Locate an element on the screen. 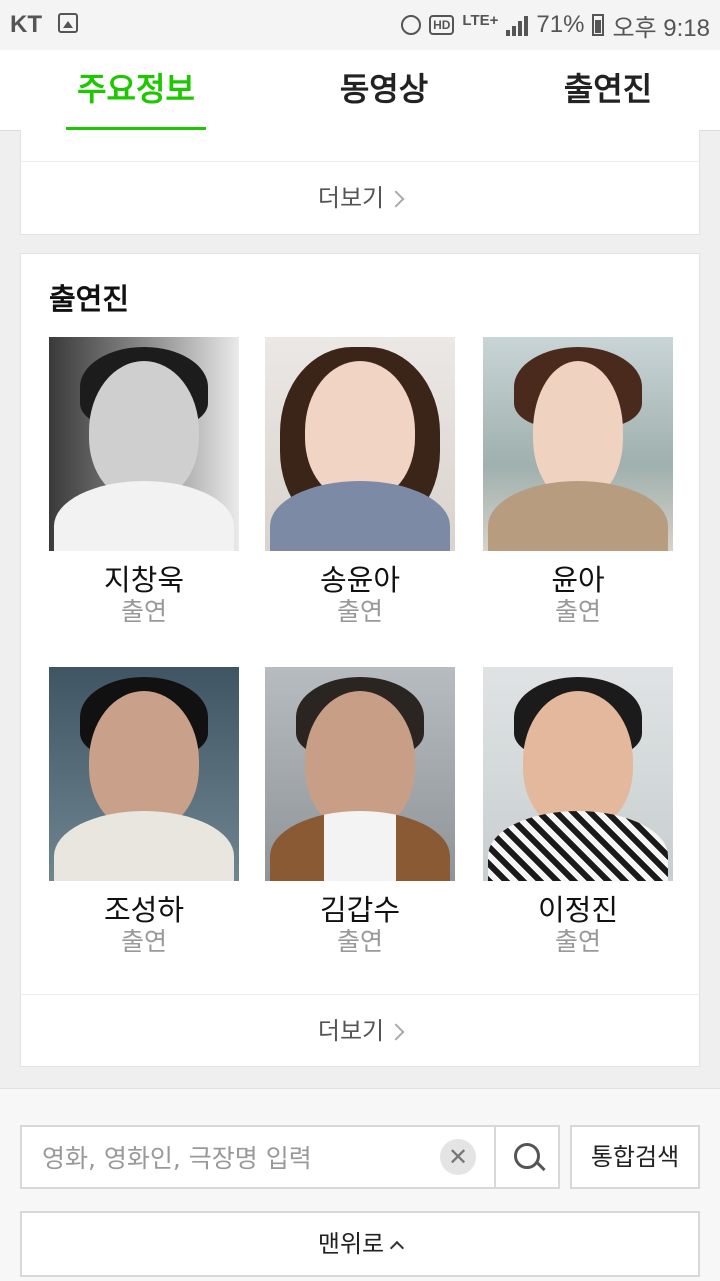 This screenshot has height=1281, width=720. tab-cast: 출연진 is located at coordinates (608, 90).